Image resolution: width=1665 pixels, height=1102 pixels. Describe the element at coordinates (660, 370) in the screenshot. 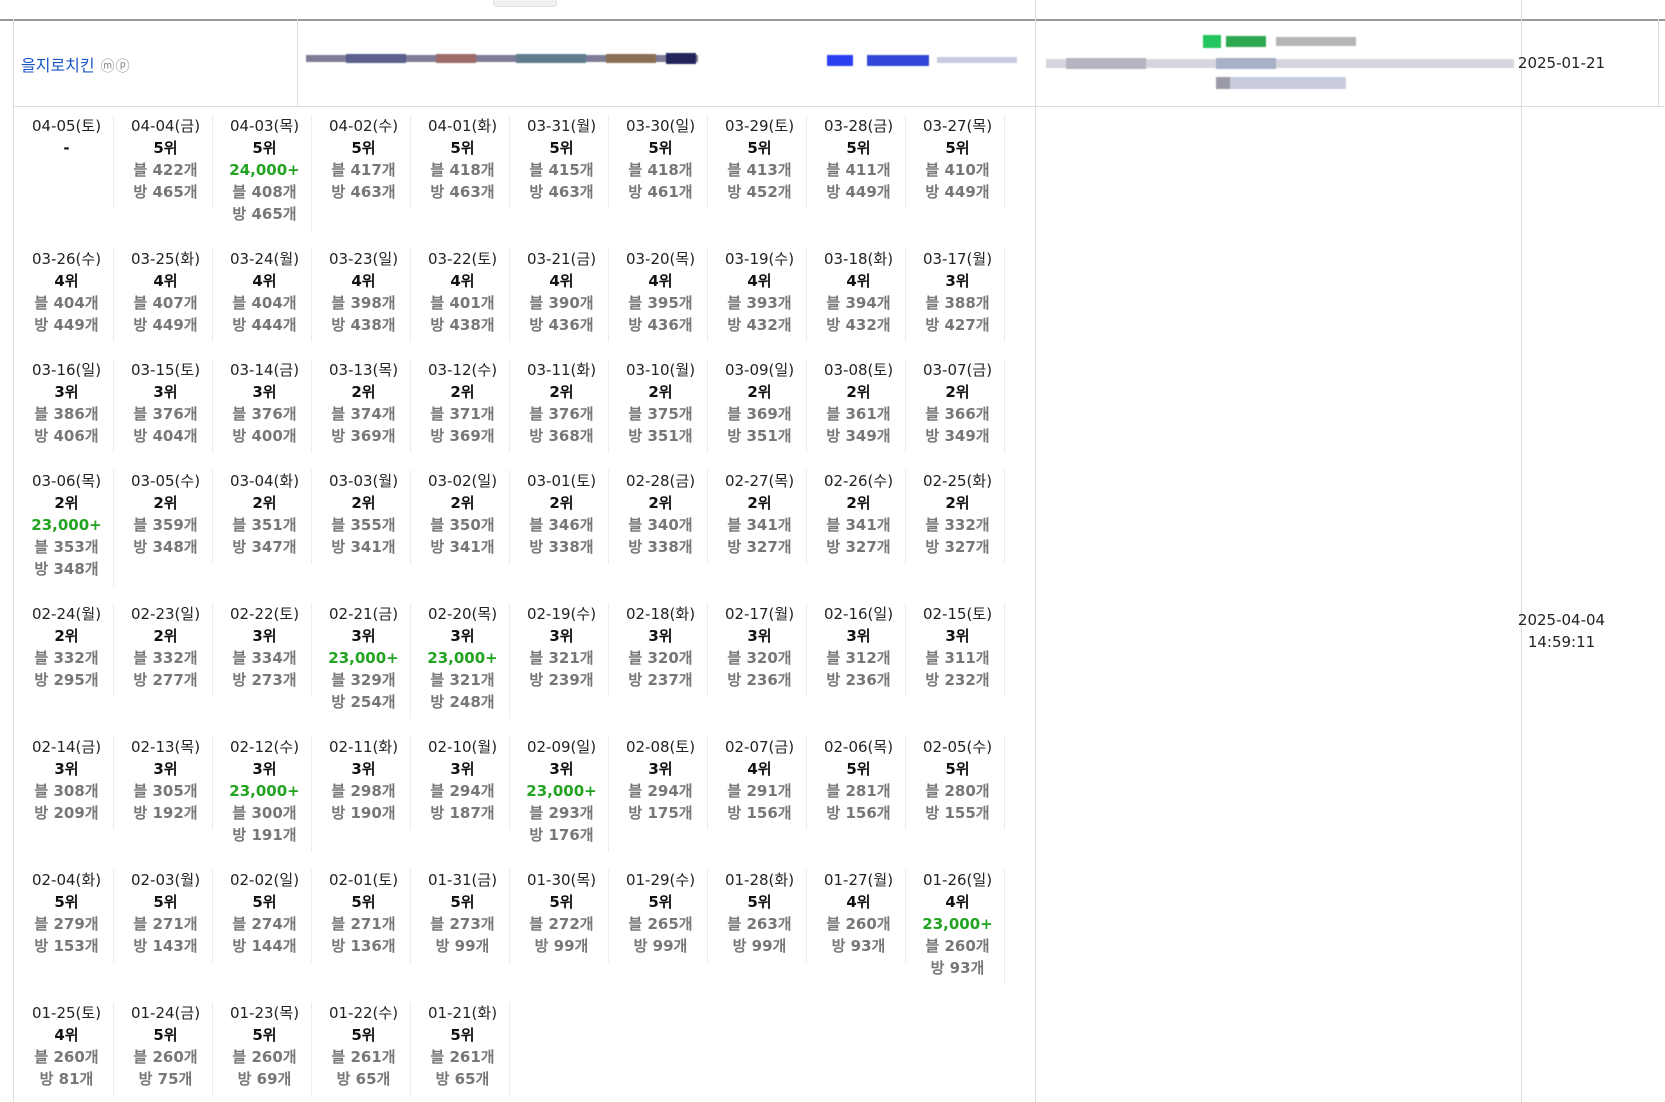

I see `history-date: 03-10(월)` at that location.